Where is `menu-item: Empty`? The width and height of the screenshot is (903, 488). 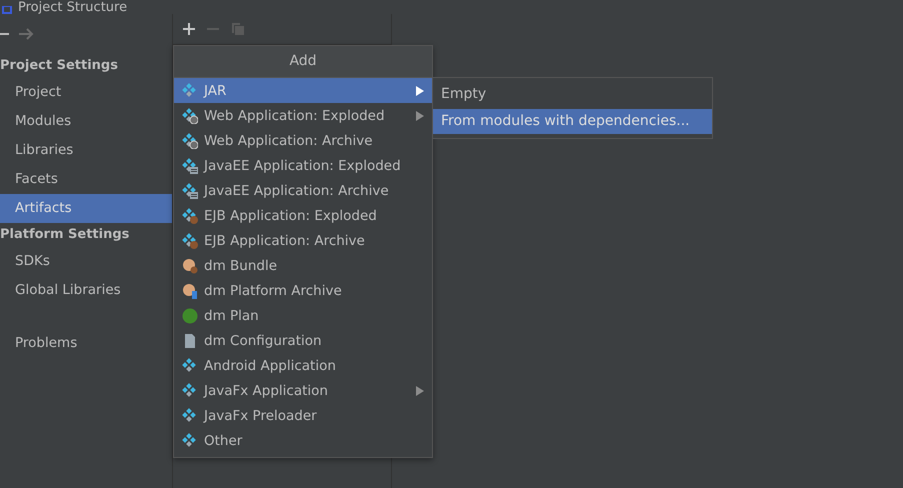
menu-item: Empty is located at coordinates (572, 94).